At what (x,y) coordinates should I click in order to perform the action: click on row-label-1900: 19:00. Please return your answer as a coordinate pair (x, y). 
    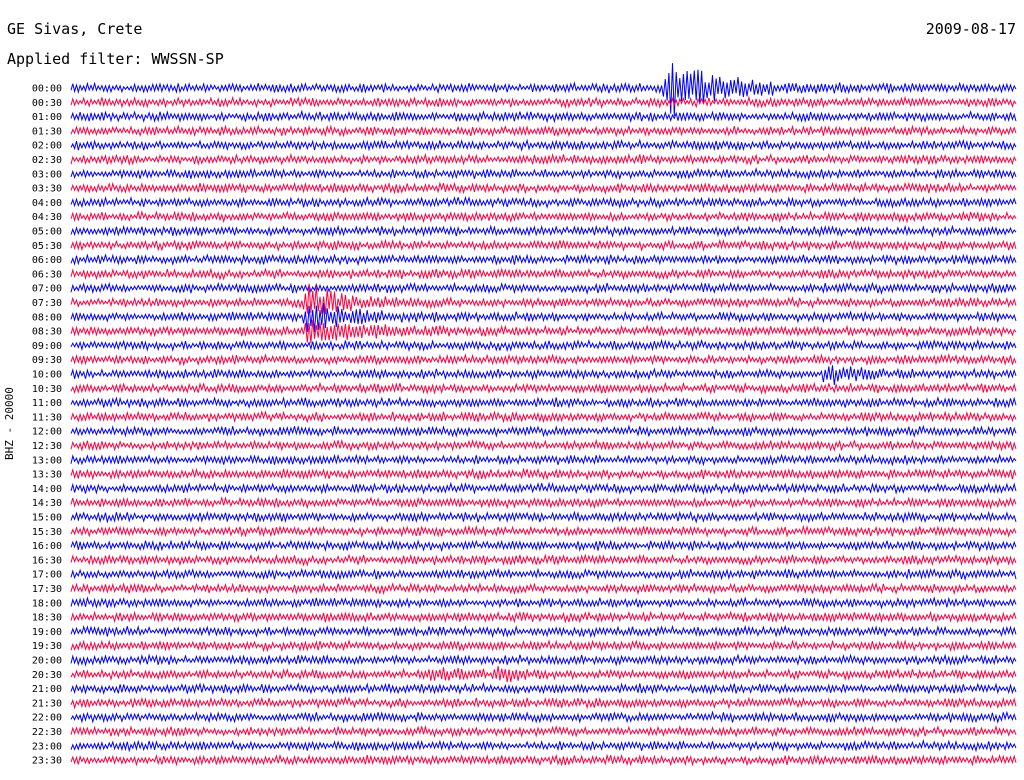
    Looking at the image, I should click on (47, 632).